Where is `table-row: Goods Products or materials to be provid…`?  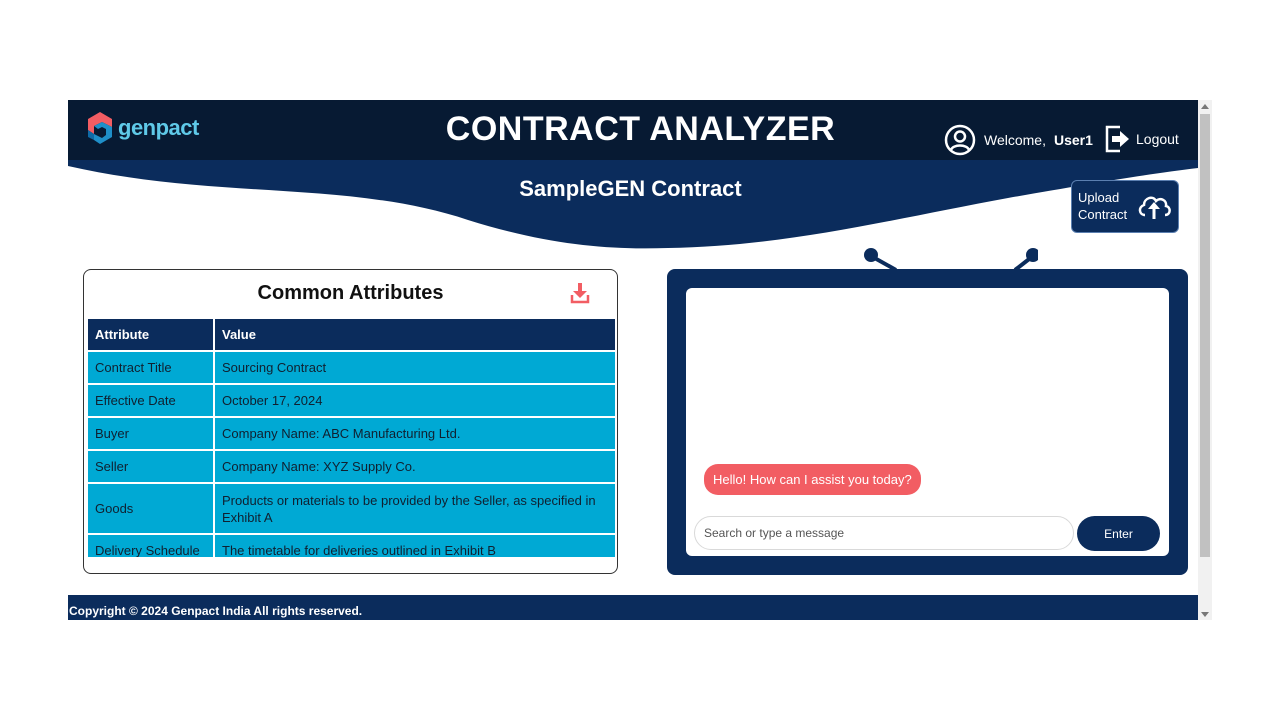
table-row: Goods Products or materials to be provid… is located at coordinates (351, 508).